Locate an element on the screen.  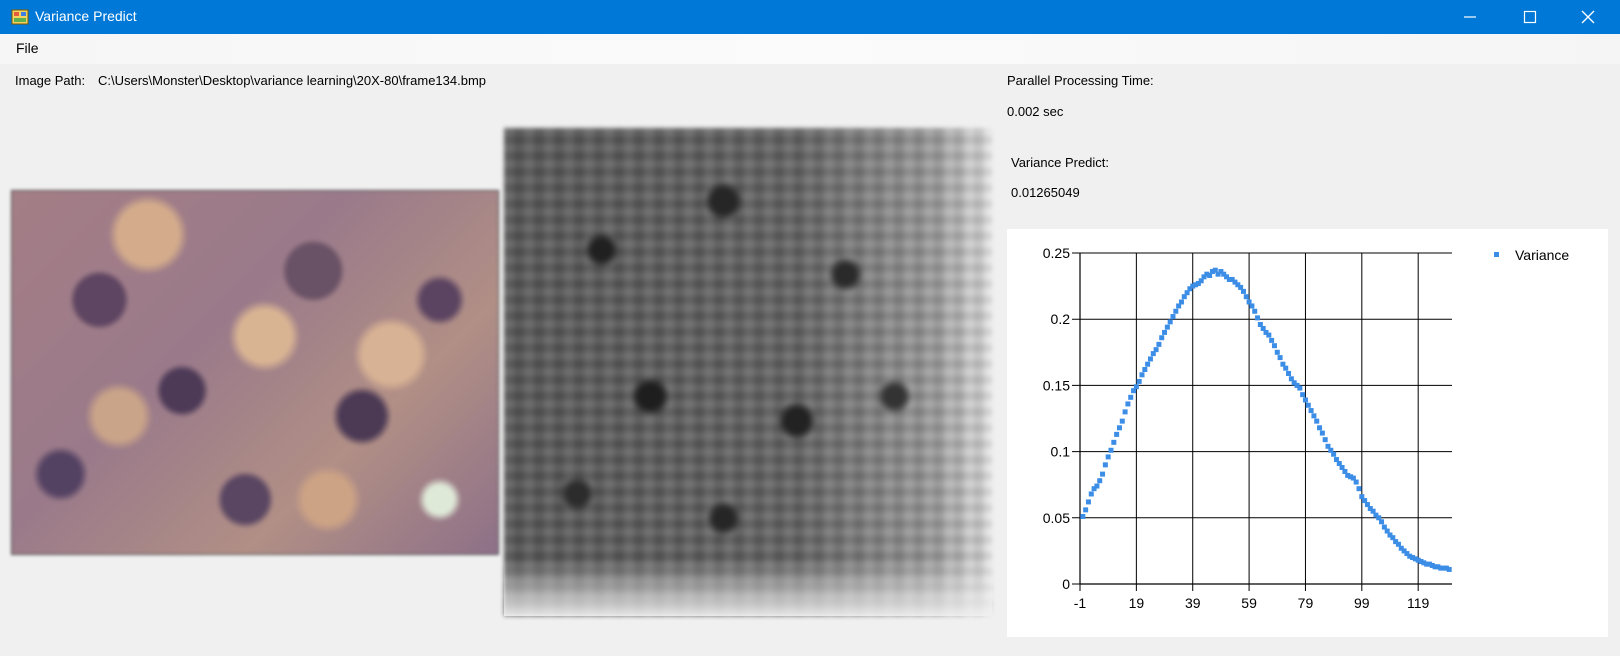
parallel-processing-value: 0.002 sec is located at coordinates (1035, 111).